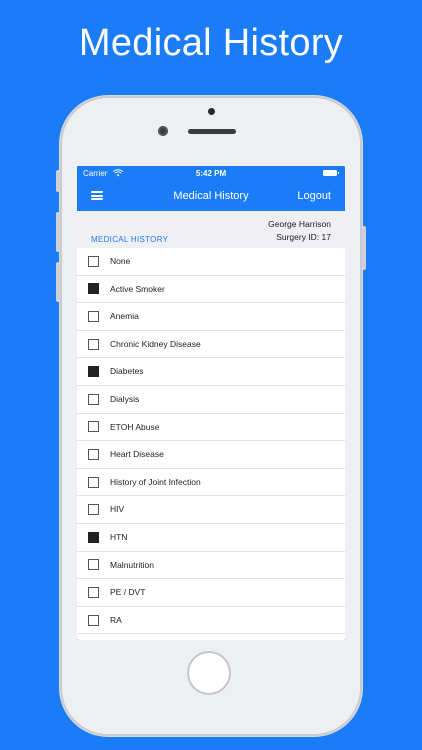 This screenshot has width=422, height=750. What do you see at coordinates (303, 237) in the screenshot?
I see `surgery-id: Surgery ID: 17` at bounding box center [303, 237].